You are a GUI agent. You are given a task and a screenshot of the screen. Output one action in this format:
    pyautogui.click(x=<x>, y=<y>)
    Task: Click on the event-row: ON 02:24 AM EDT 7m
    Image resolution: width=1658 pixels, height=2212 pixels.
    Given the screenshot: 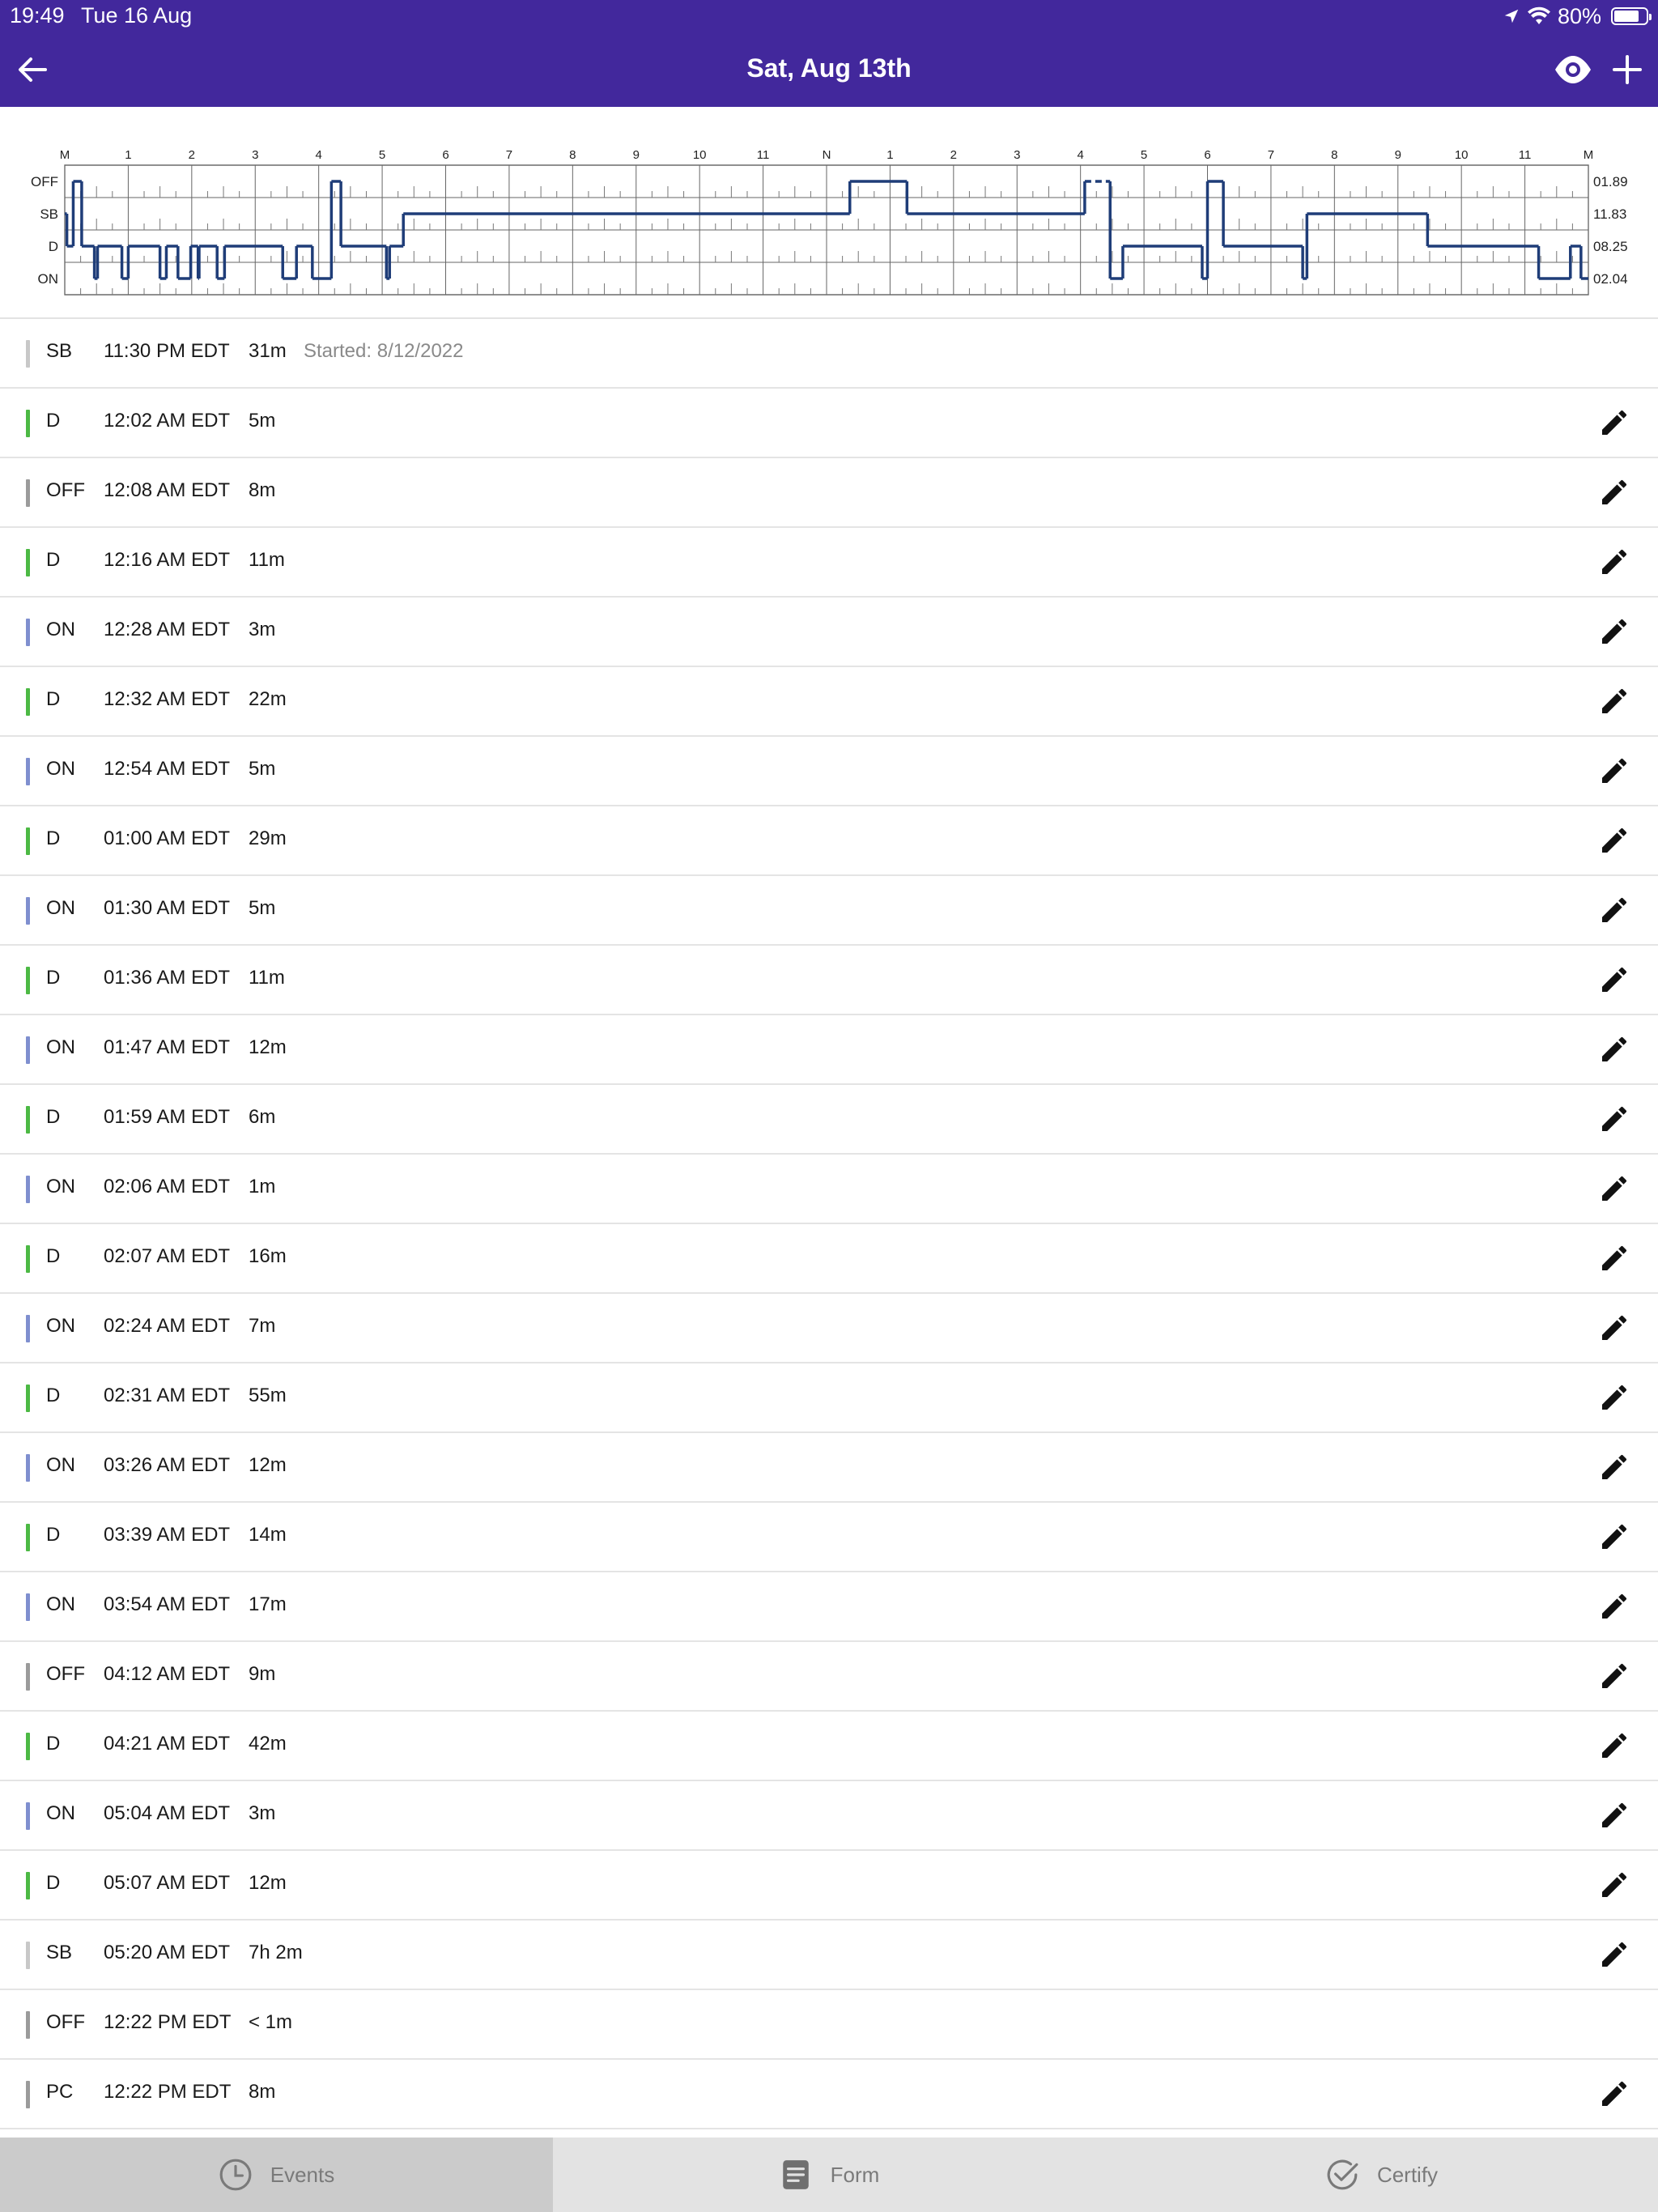 What is the action you would take?
    pyautogui.click(x=829, y=1329)
    